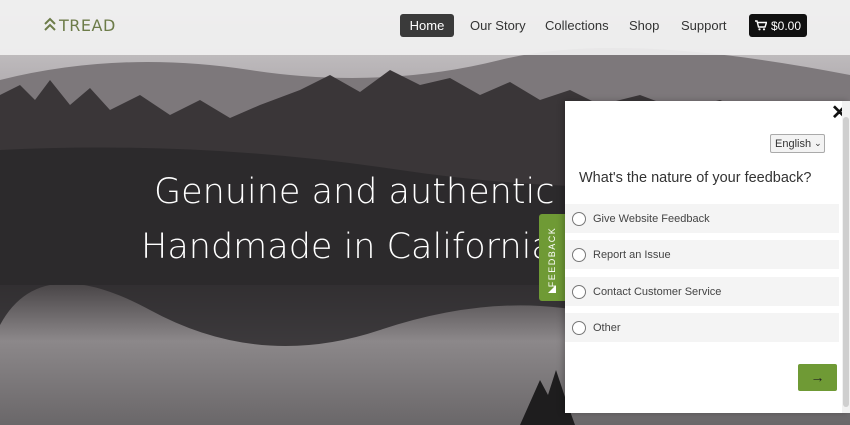 The width and height of the screenshot is (850, 425). I want to click on feedback-option: Other, so click(702, 327).